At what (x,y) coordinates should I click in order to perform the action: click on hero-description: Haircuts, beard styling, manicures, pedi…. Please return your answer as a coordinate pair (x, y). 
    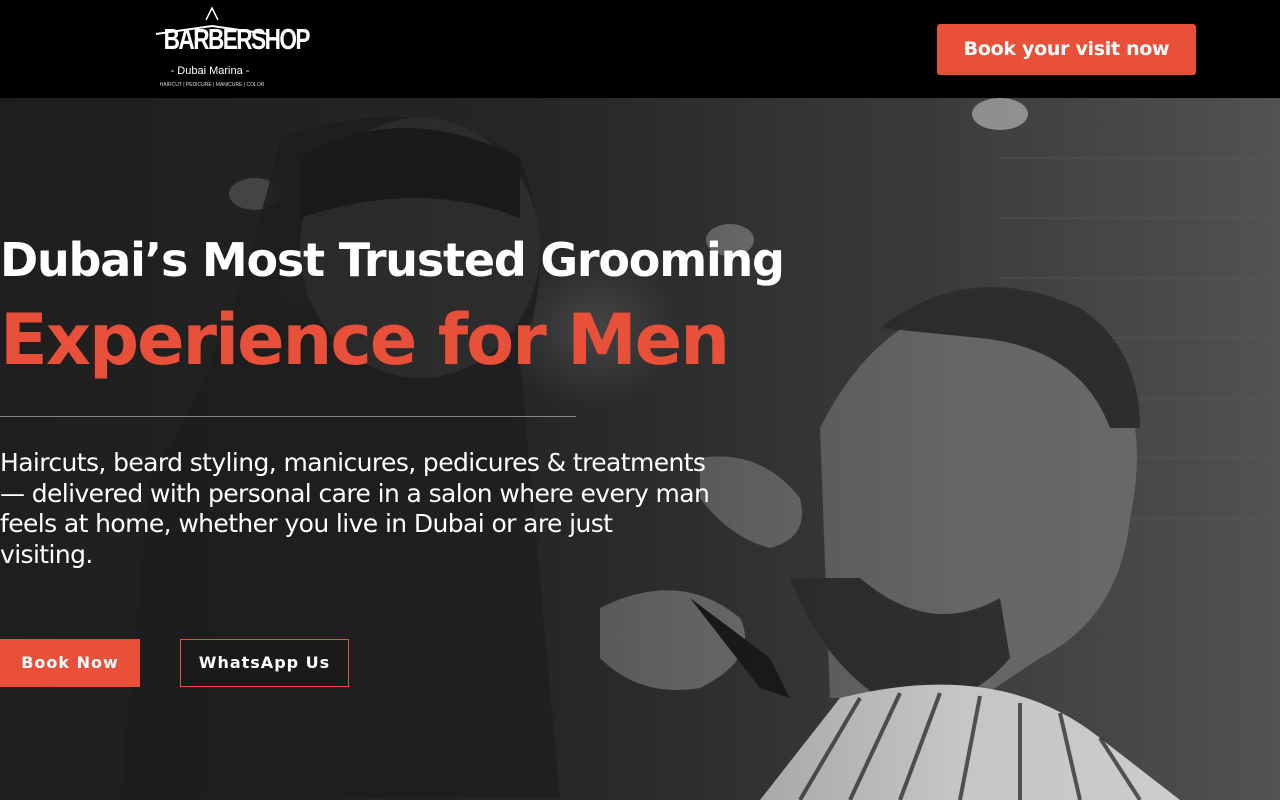
    Looking at the image, I should click on (355, 508).